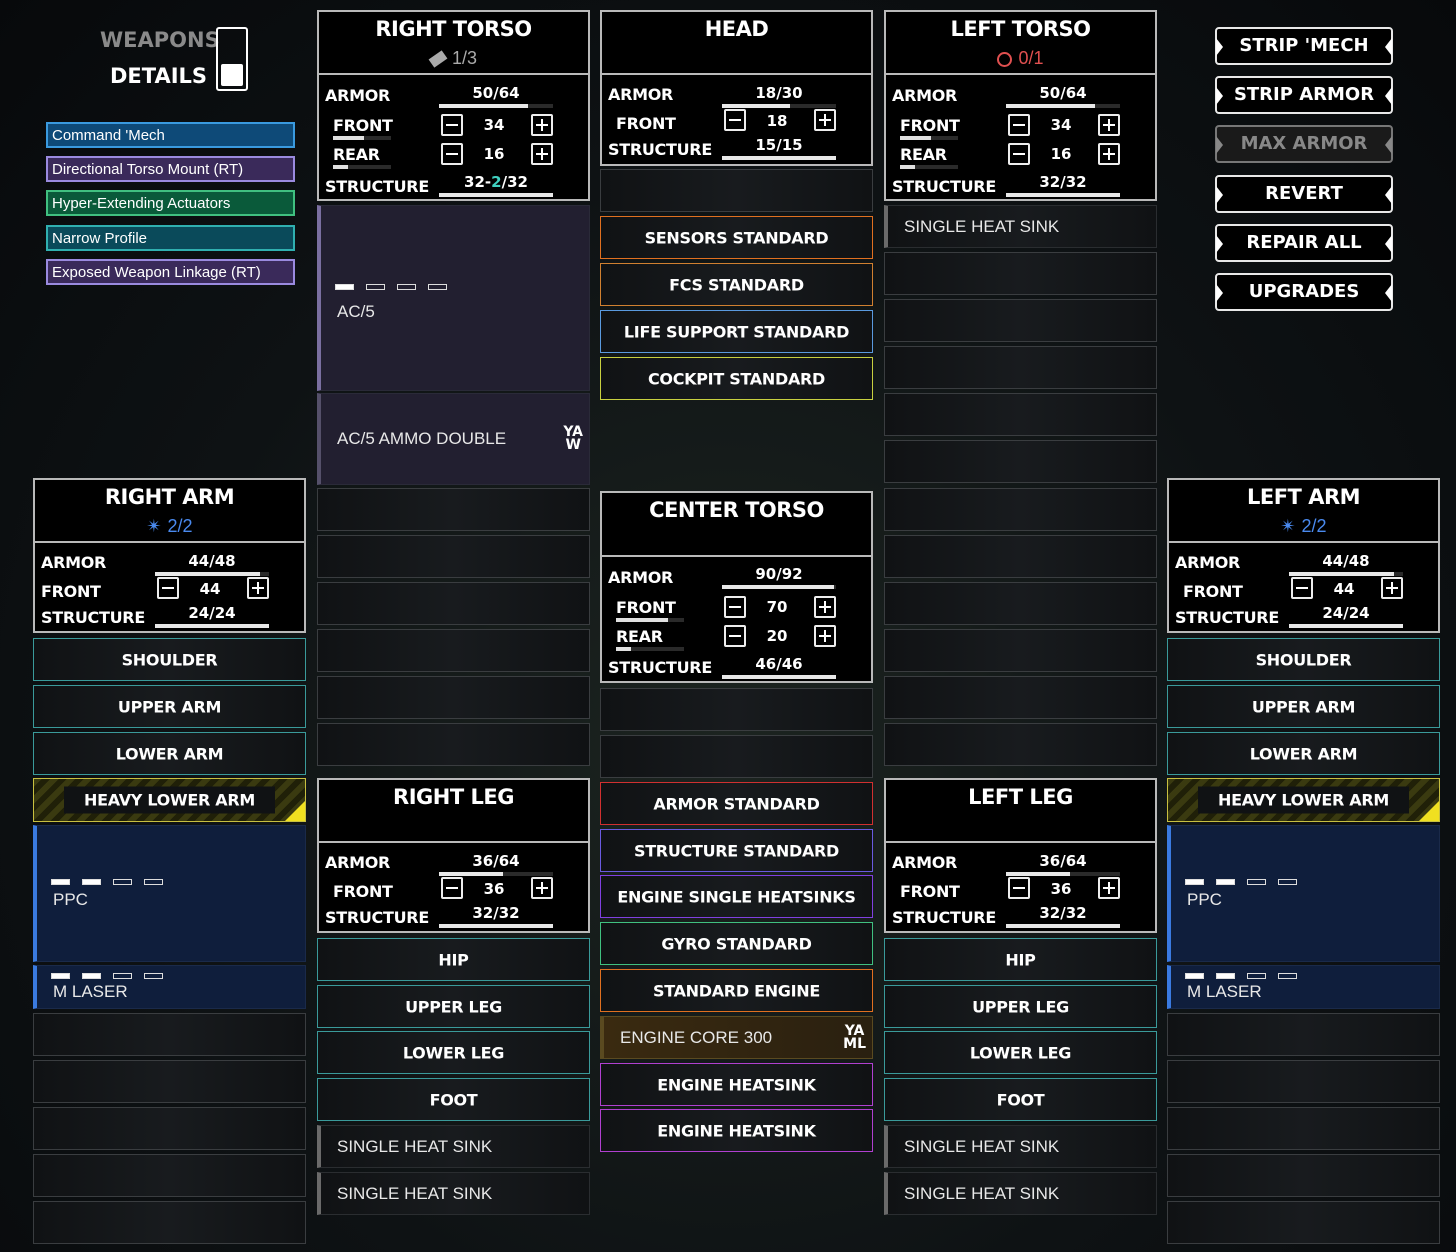 The height and width of the screenshot is (1252, 1456). What do you see at coordinates (453, 298) in the screenshot?
I see `weapon-slot-ac5: AC/5` at bounding box center [453, 298].